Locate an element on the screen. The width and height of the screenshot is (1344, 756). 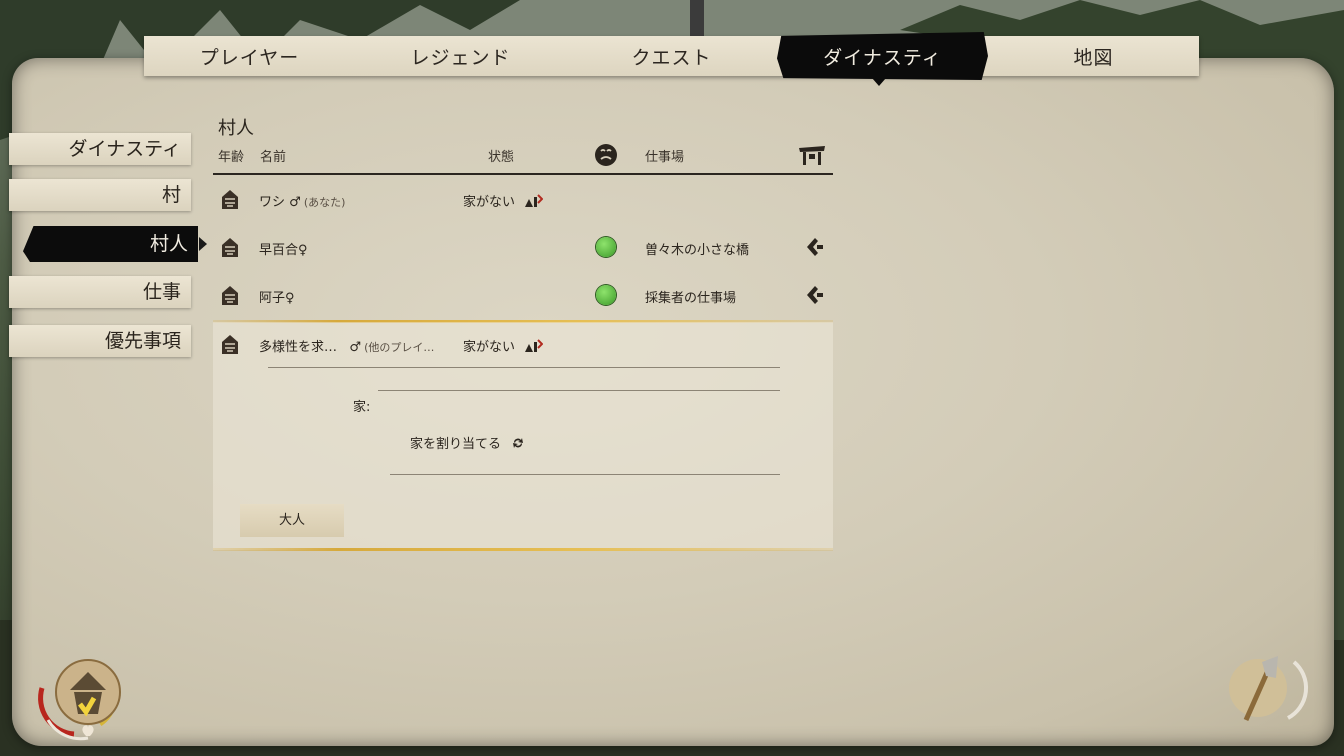
villager-name: 早百合♀ is located at coordinates (283, 248).